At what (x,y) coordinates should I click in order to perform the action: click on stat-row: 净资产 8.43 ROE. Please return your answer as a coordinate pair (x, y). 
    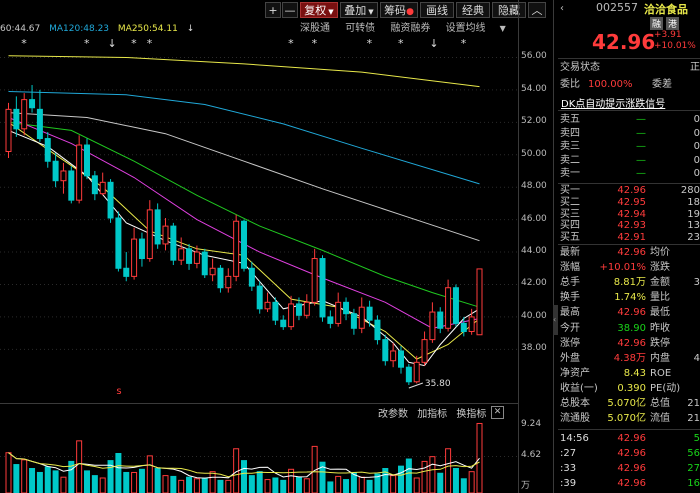
    Looking at the image, I should click on (629, 374).